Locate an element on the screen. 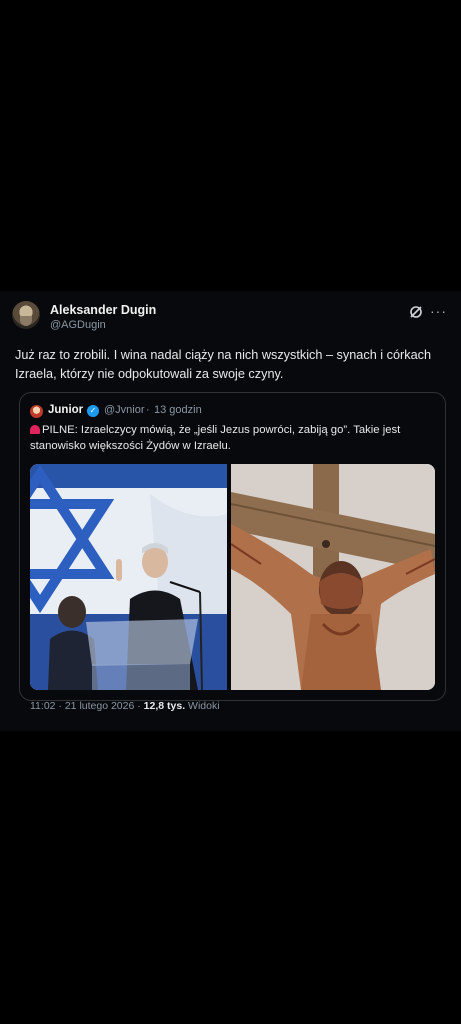  author-handle: @AGDugin is located at coordinates (78, 325).